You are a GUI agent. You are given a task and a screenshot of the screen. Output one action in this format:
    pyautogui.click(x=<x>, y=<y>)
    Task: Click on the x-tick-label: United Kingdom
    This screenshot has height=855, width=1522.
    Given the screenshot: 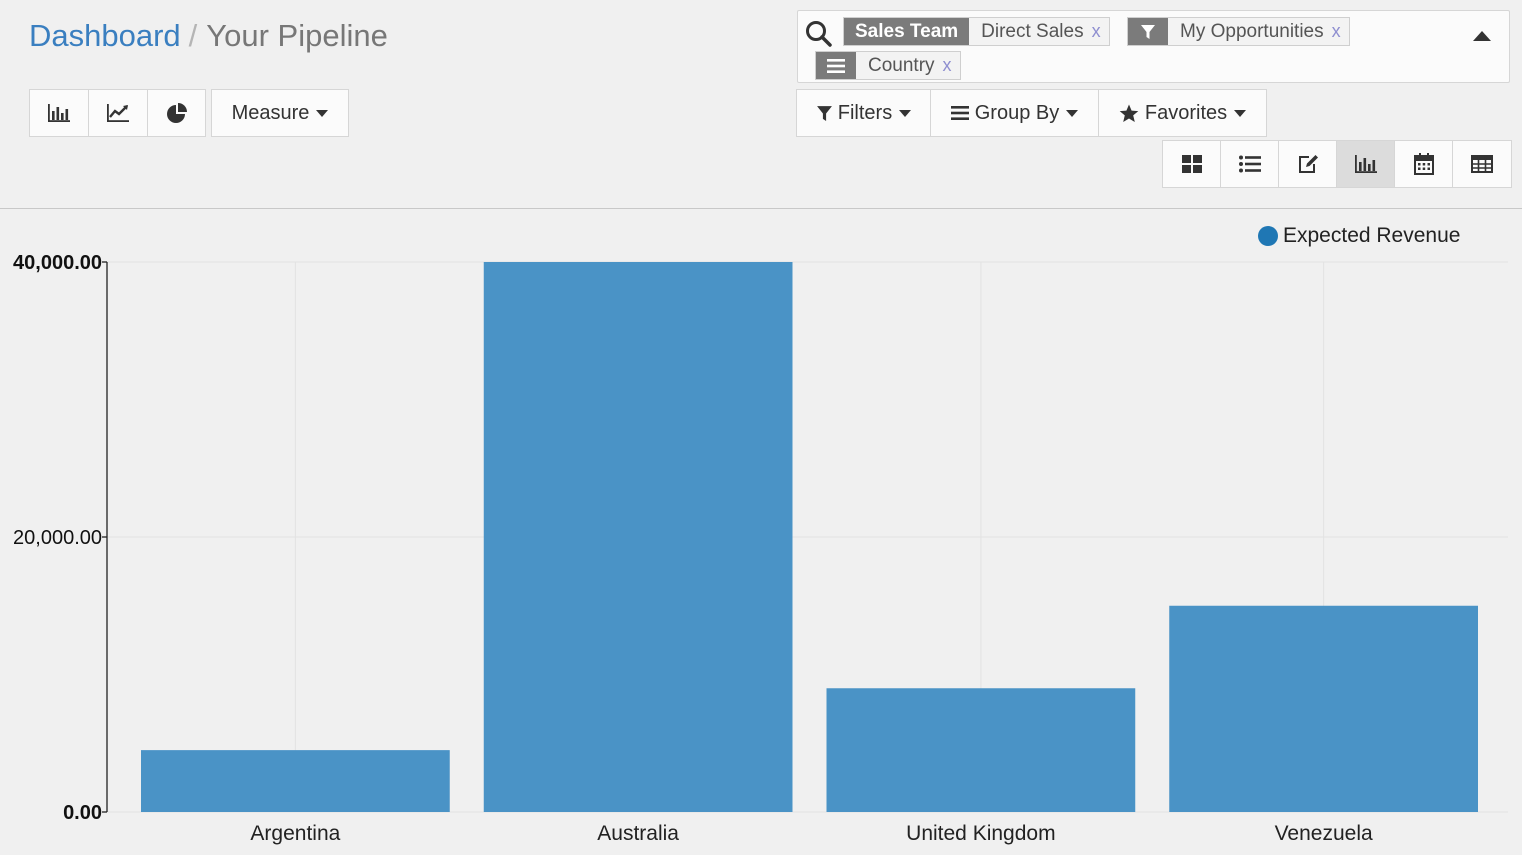 What is the action you would take?
    pyautogui.click(x=980, y=833)
    